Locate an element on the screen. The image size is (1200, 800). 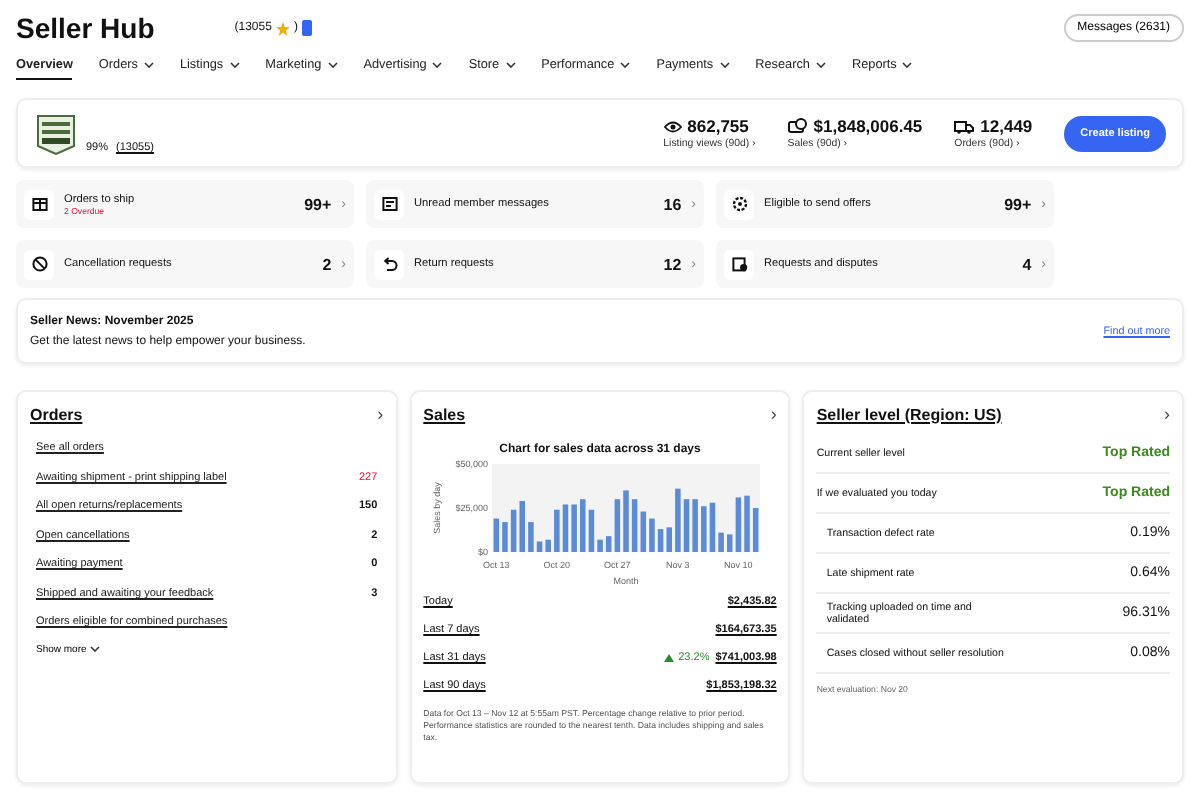
eye-icon is located at coordinates (672, 126).